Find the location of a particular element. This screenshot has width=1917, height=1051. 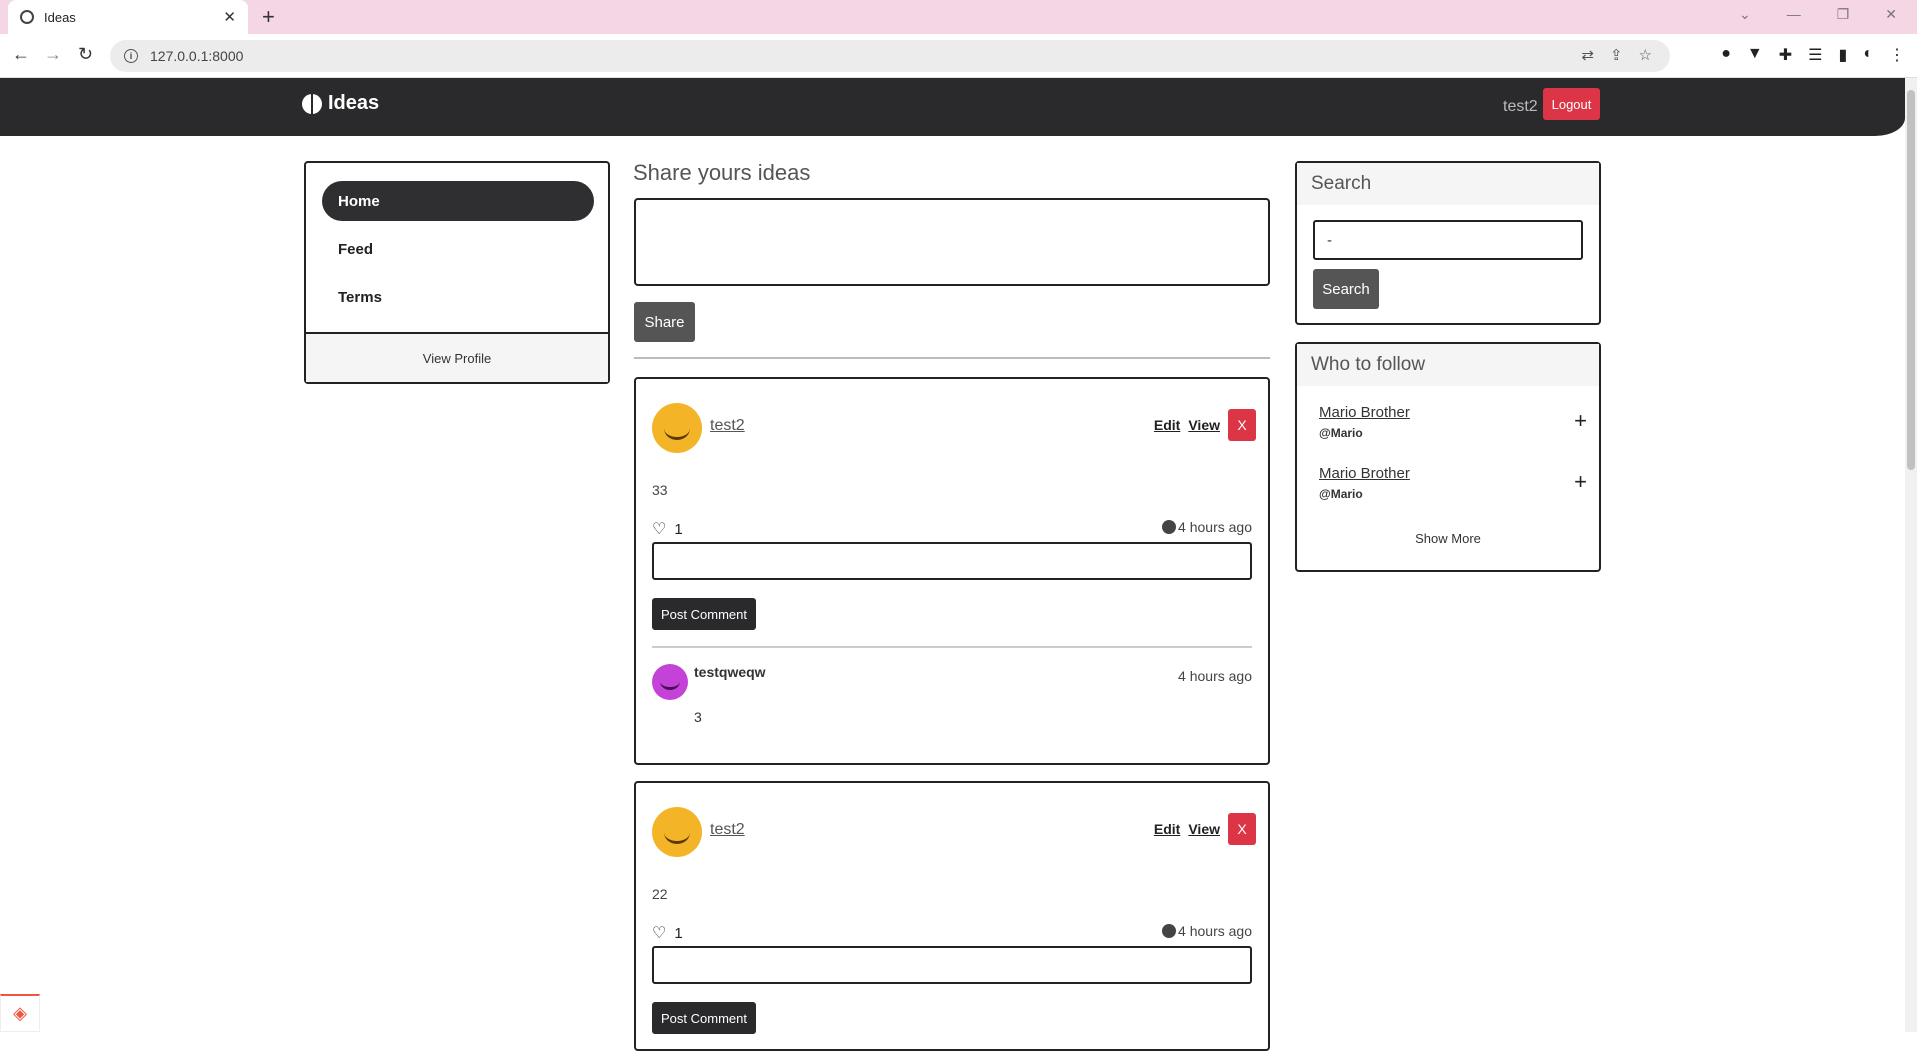

brand-logo: Ideas is located at coordinates (340, 103).